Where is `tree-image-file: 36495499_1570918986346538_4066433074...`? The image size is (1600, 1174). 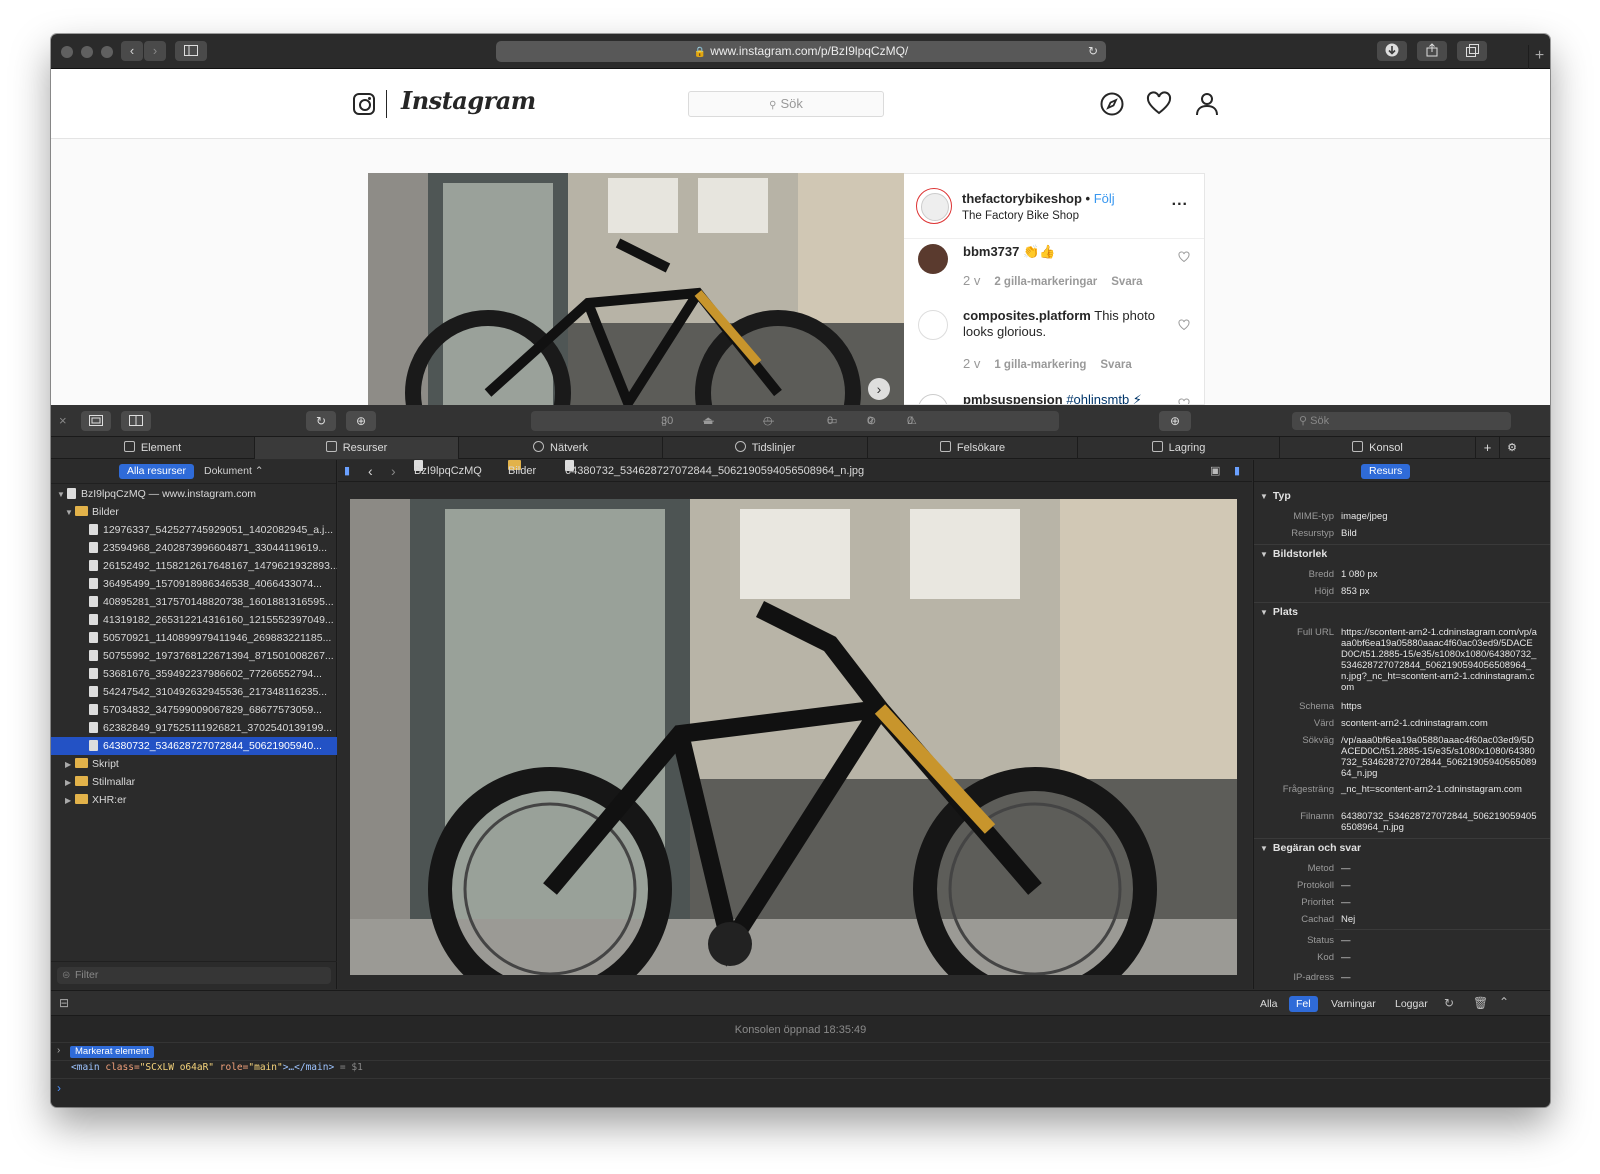
tree-image-file: 36495499_1570918986346538_4066433074... is located at coordinates (194, 584).